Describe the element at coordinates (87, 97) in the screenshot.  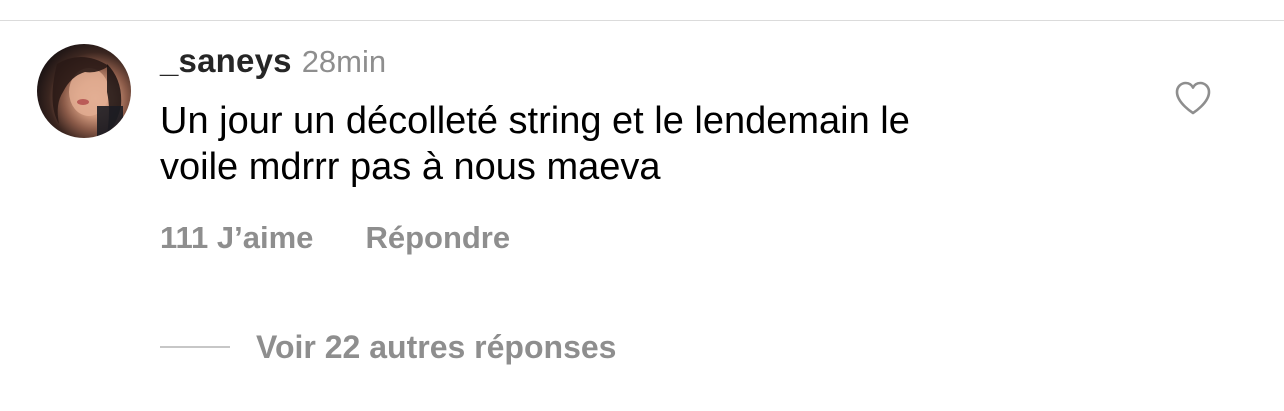
I see `avatar-photo` at that location.